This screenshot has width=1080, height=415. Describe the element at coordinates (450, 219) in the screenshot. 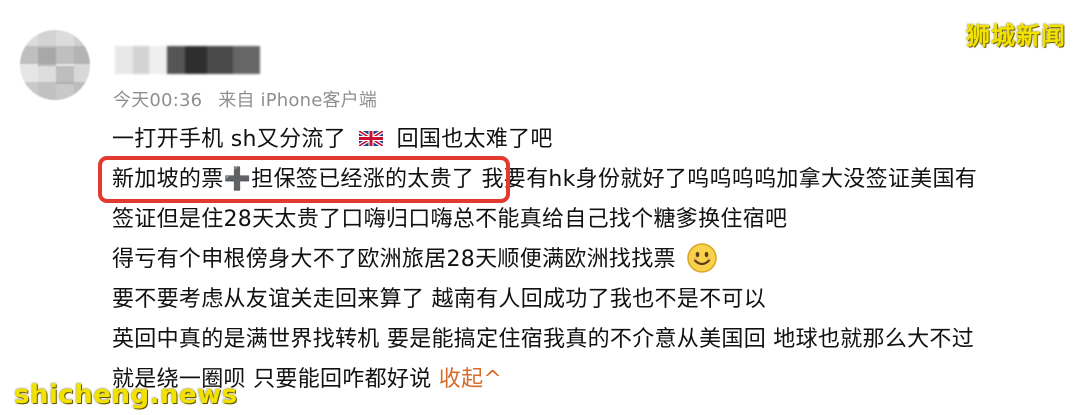

I see `comment-line-3-text: 签证但是住28天太贵了口嗨归口嗨总不能真给自己找个糖爹换住宿吧` at that location.